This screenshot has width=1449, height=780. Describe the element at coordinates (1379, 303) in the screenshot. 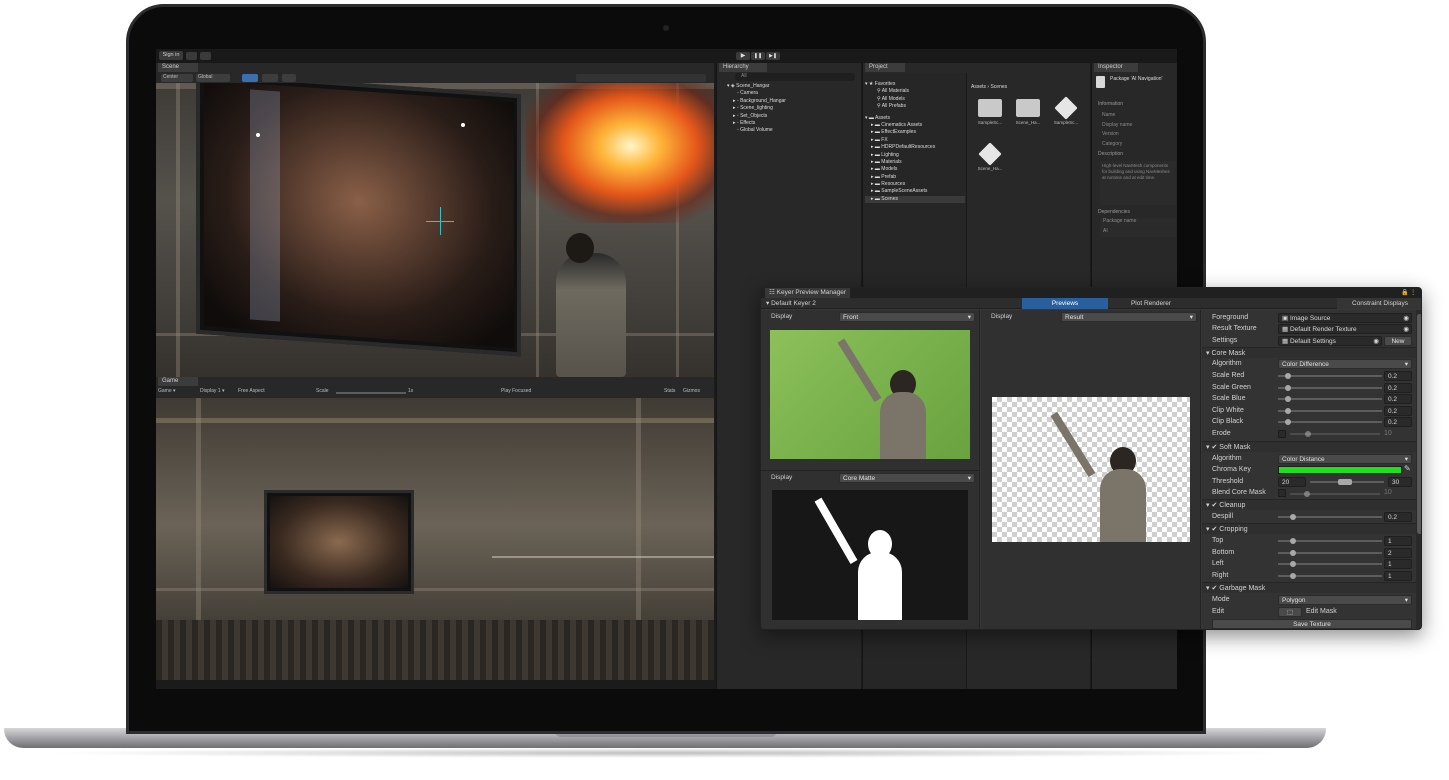

I see `tab-constraint-displays: Constraint Displays` at that location.